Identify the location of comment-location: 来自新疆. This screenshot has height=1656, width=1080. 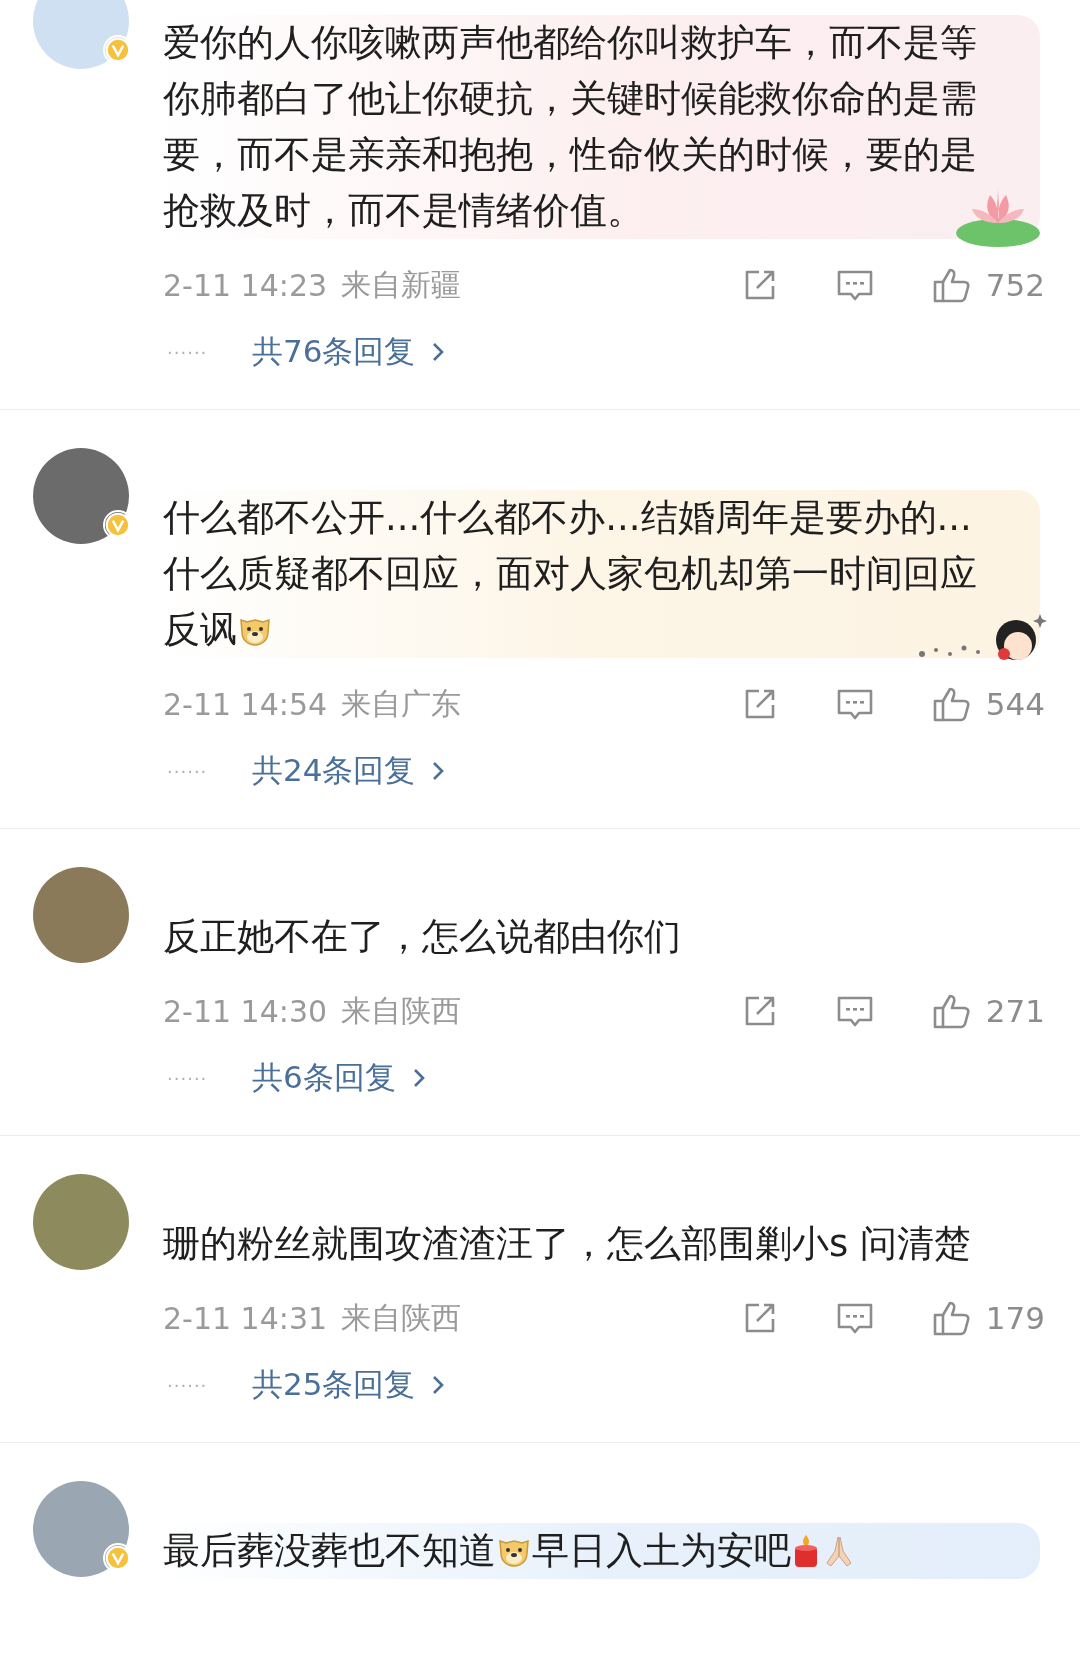
(401, 284).